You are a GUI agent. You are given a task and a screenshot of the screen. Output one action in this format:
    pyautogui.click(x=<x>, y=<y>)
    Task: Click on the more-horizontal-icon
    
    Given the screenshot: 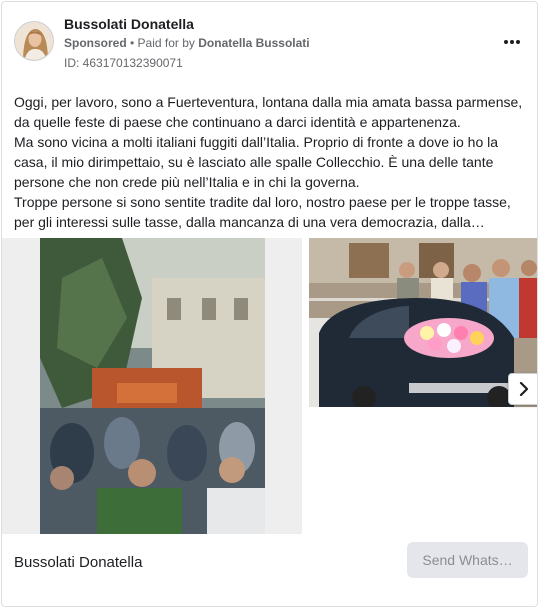 What is the action you would take?
    pyautogui.click(x=512, y=42)
    